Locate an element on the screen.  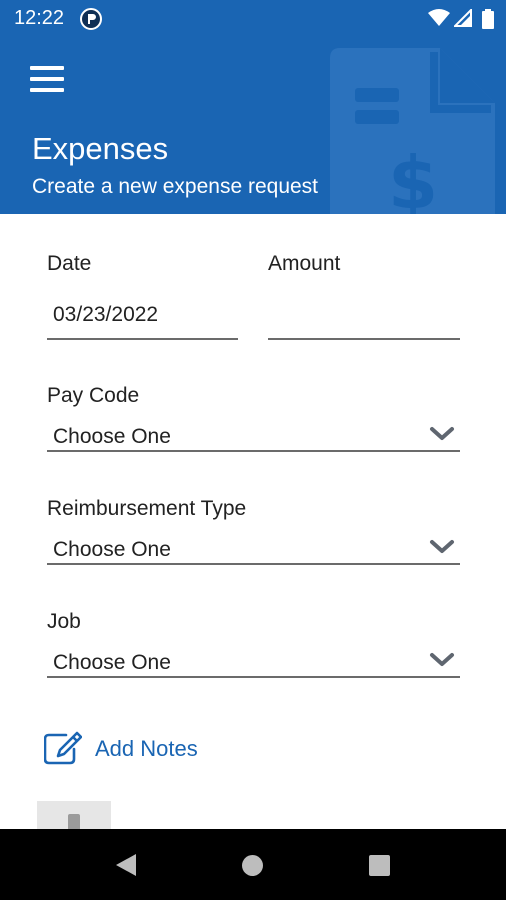
document-dollar-icon: $ is located at coordinates (412, 131).